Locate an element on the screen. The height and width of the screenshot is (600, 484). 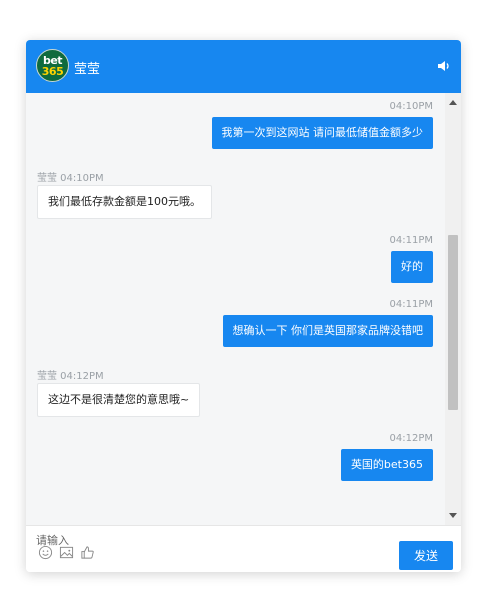
message-time: 04:12PM is located at coordinates (411, 438).